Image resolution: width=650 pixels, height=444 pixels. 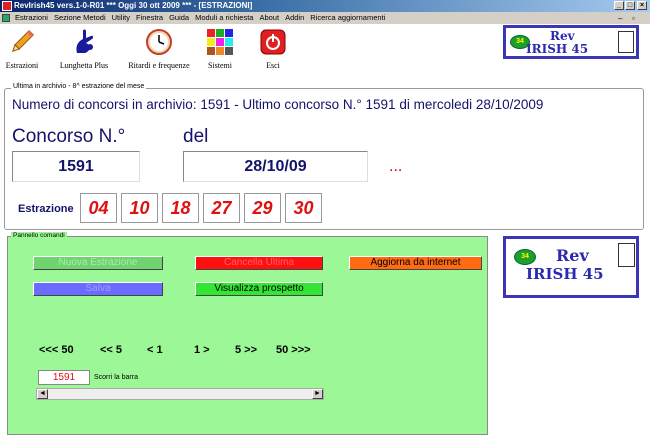 I want to click on menu-finestra: Finestra, so click(x=149, y=18).